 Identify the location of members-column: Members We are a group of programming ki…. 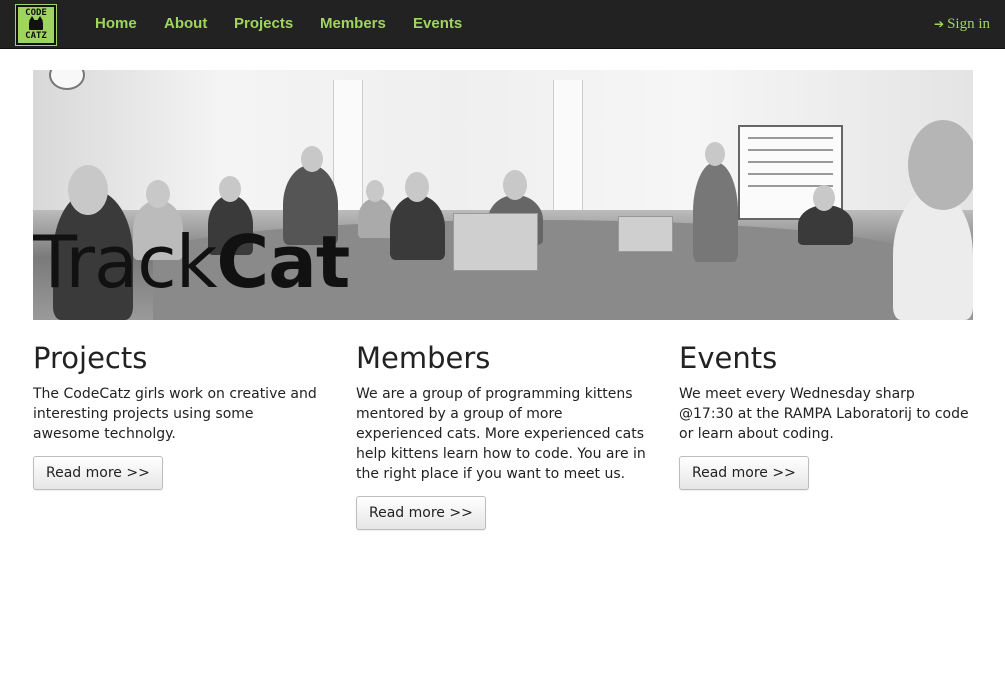
(501, 435).